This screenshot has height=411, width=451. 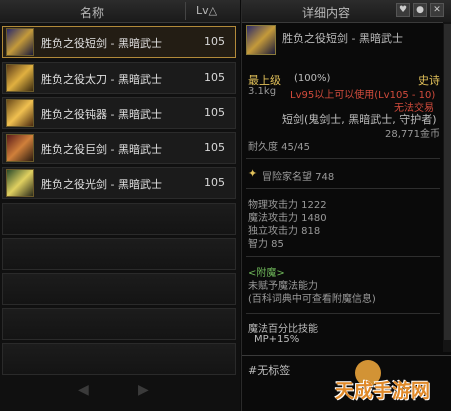 I want to click on item-name: 胜负之役短剑 - 黑暗武士, so click(x=101, y=43).